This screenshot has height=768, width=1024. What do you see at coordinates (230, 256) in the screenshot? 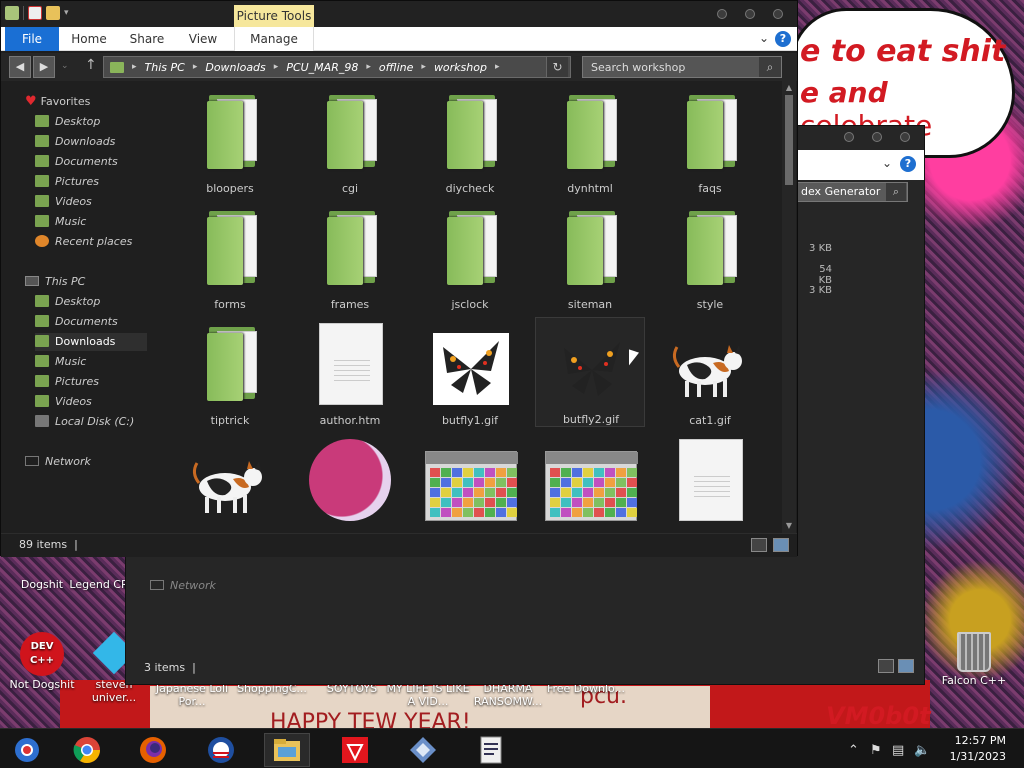
I see `file-tile: forms` at bounding box center [230, 256].